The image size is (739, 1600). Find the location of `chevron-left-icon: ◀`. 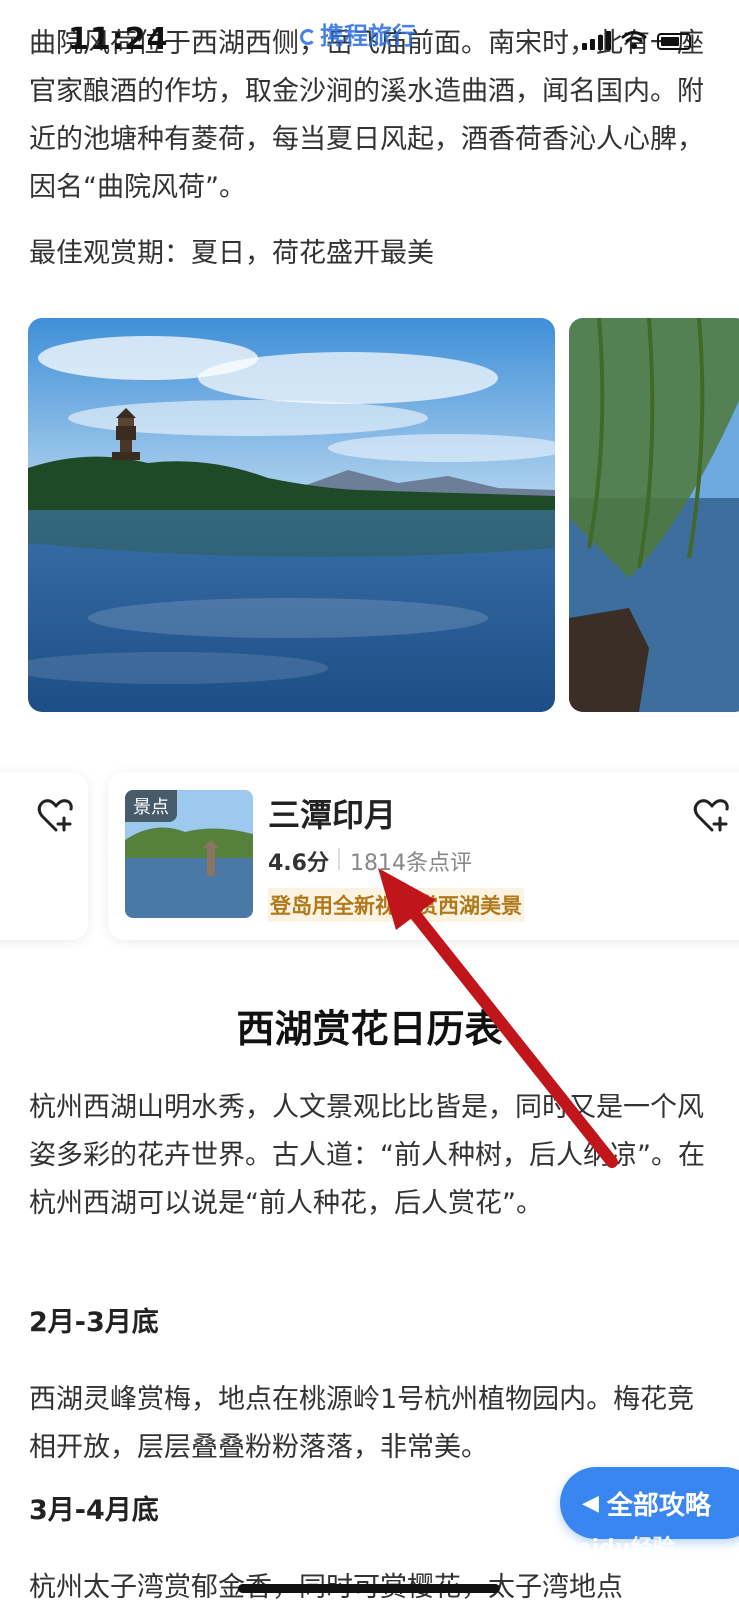

chevron-left-icon: ◀ is located at coordinates (590, 1503).